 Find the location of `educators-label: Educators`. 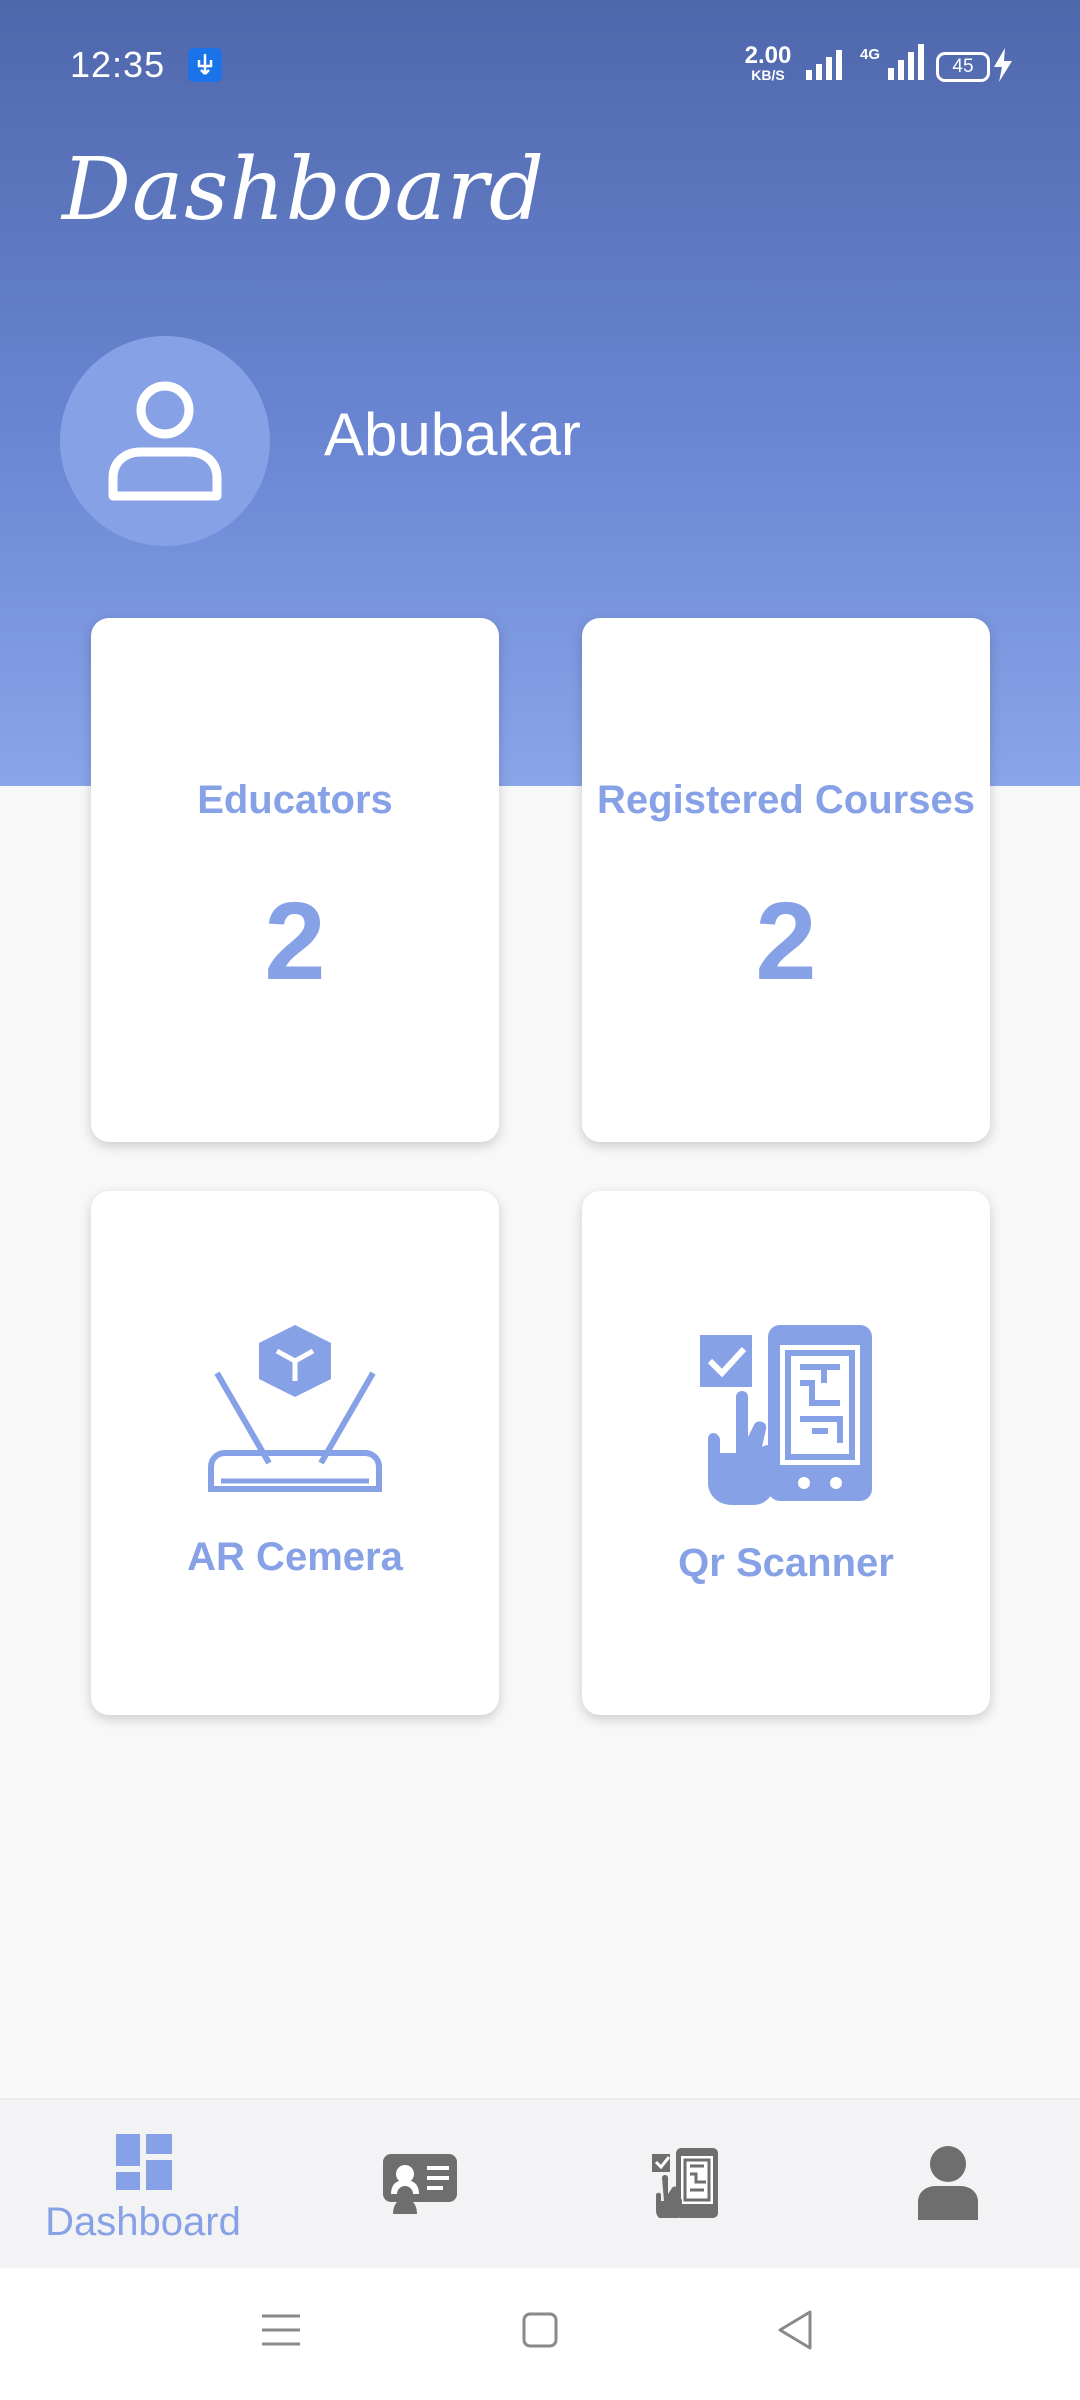

educators-label: Educators is located at coordinates (295, 800).